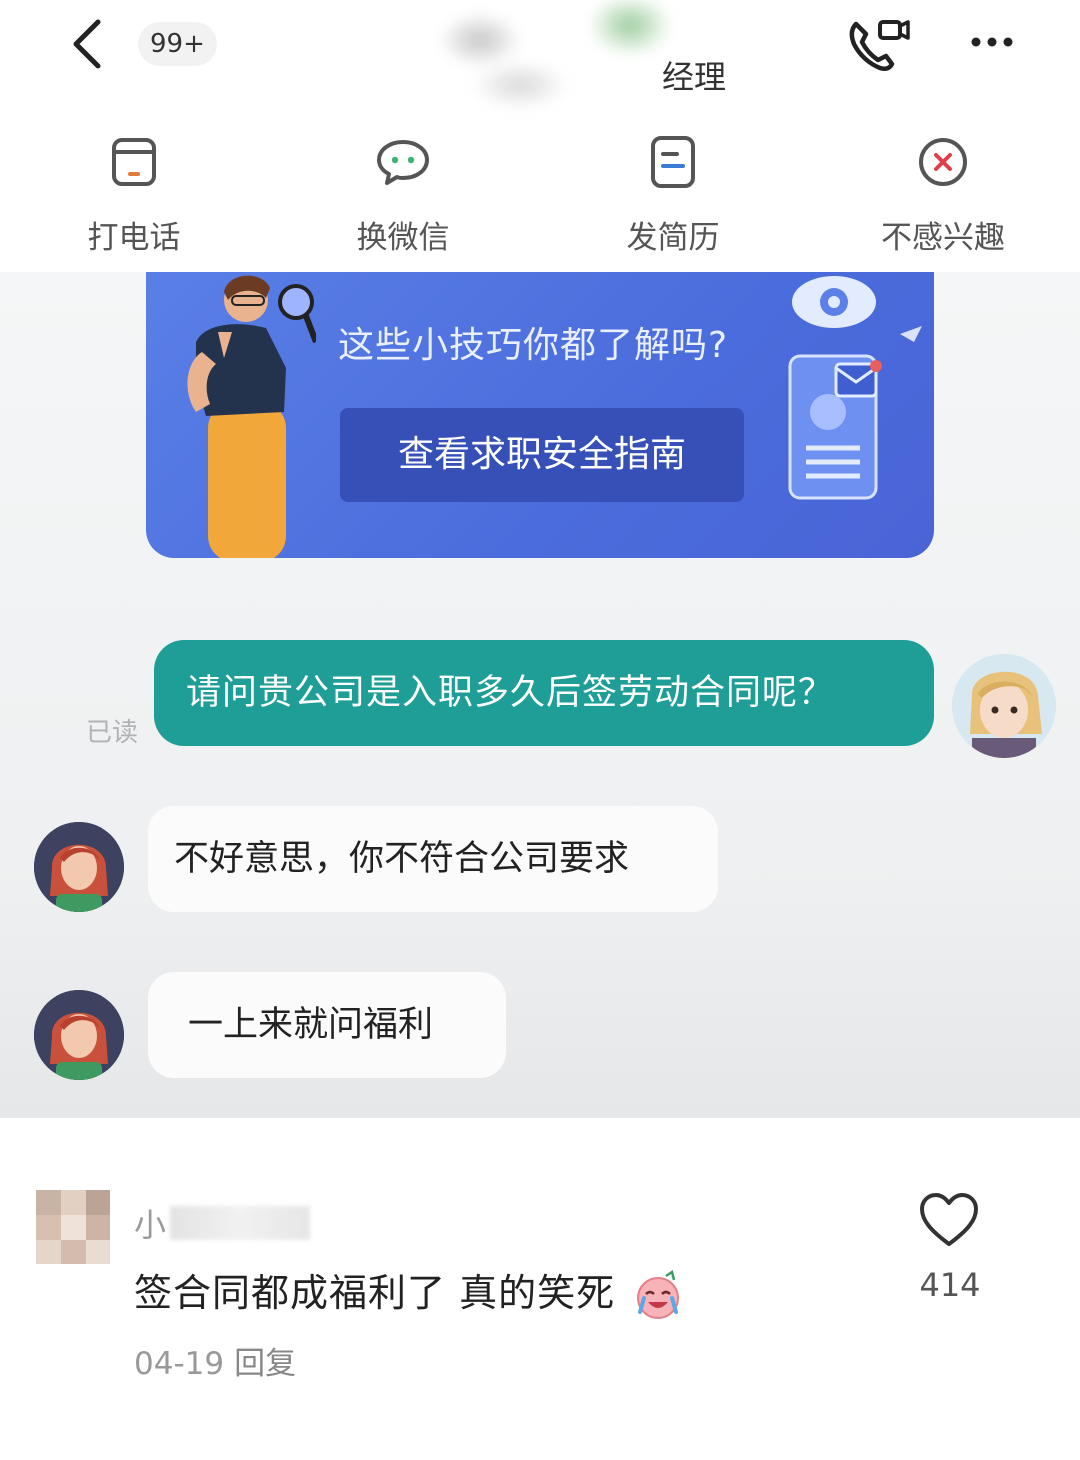  What do you see at coordinates (134, 238) in the screenshot?
I see `action-label: 打电话` at bounding box center [134, 238].